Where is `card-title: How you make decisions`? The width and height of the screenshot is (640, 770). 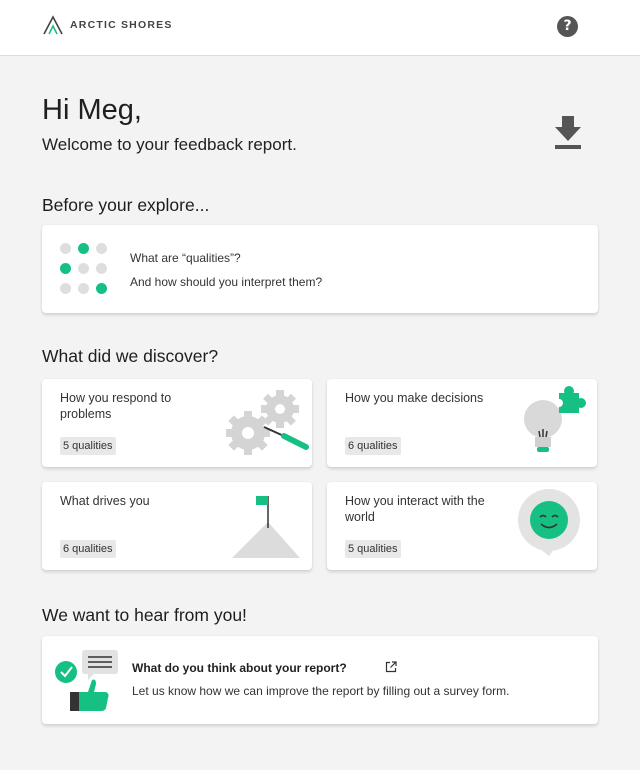 card-title: How you make decisions is located at coordinates (414, 398).